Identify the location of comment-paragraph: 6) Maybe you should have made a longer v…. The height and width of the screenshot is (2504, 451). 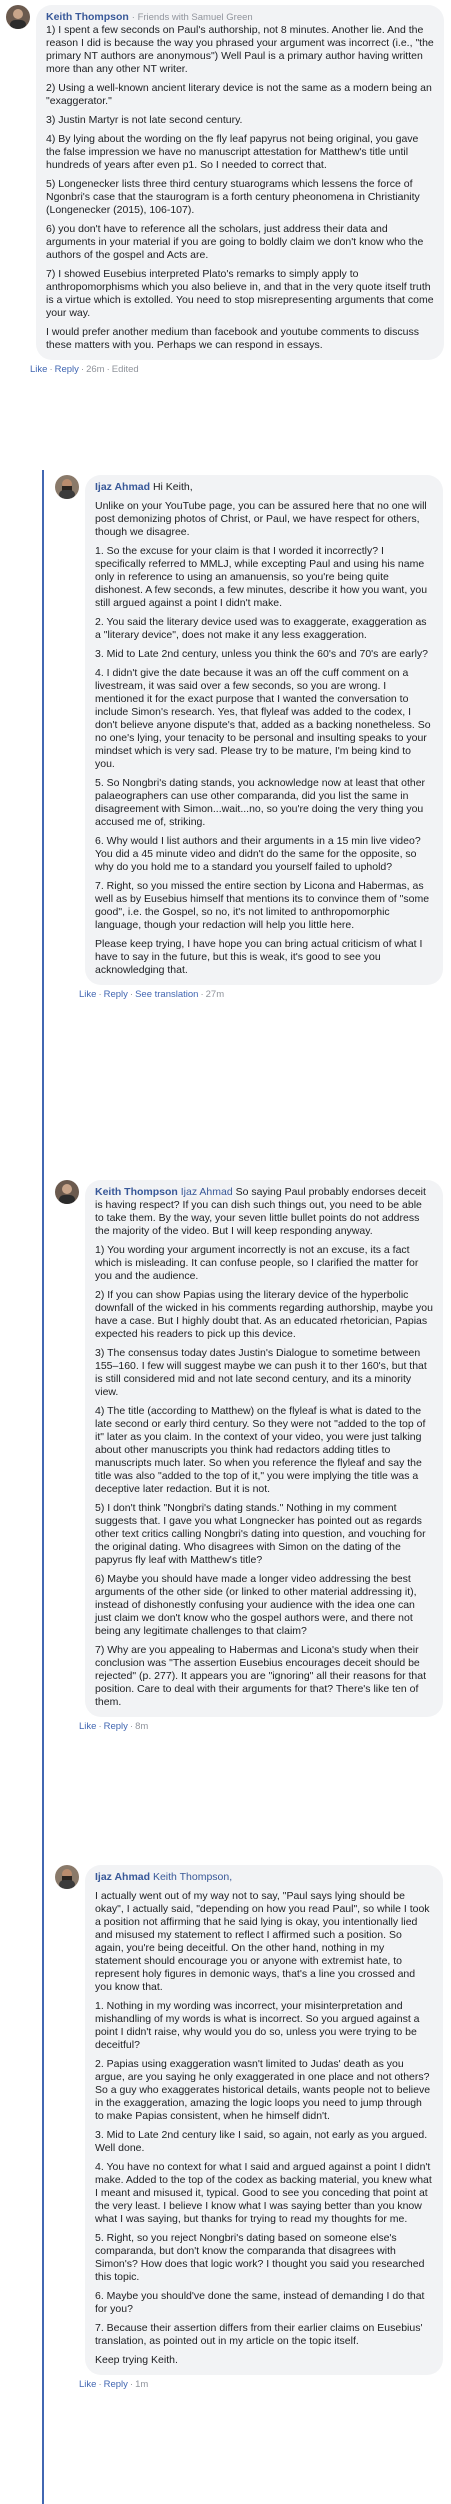
(256, 1605).